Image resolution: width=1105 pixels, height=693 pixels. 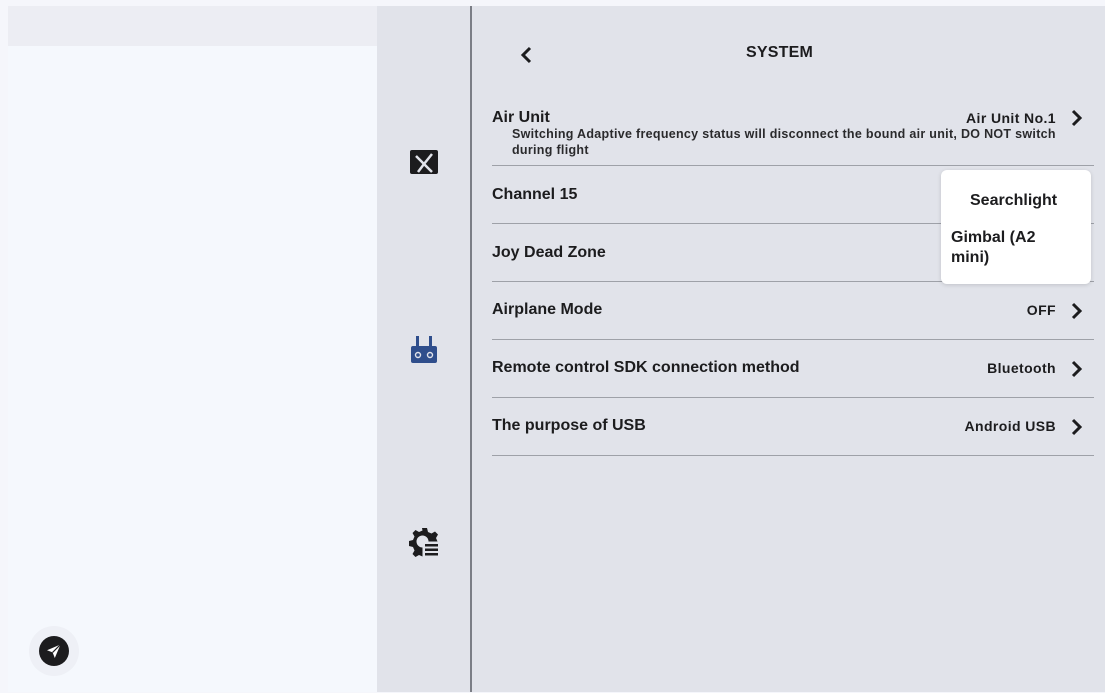 I want to click on airplane-mode-label: Airplane Mode, so click(x=547, y=309).